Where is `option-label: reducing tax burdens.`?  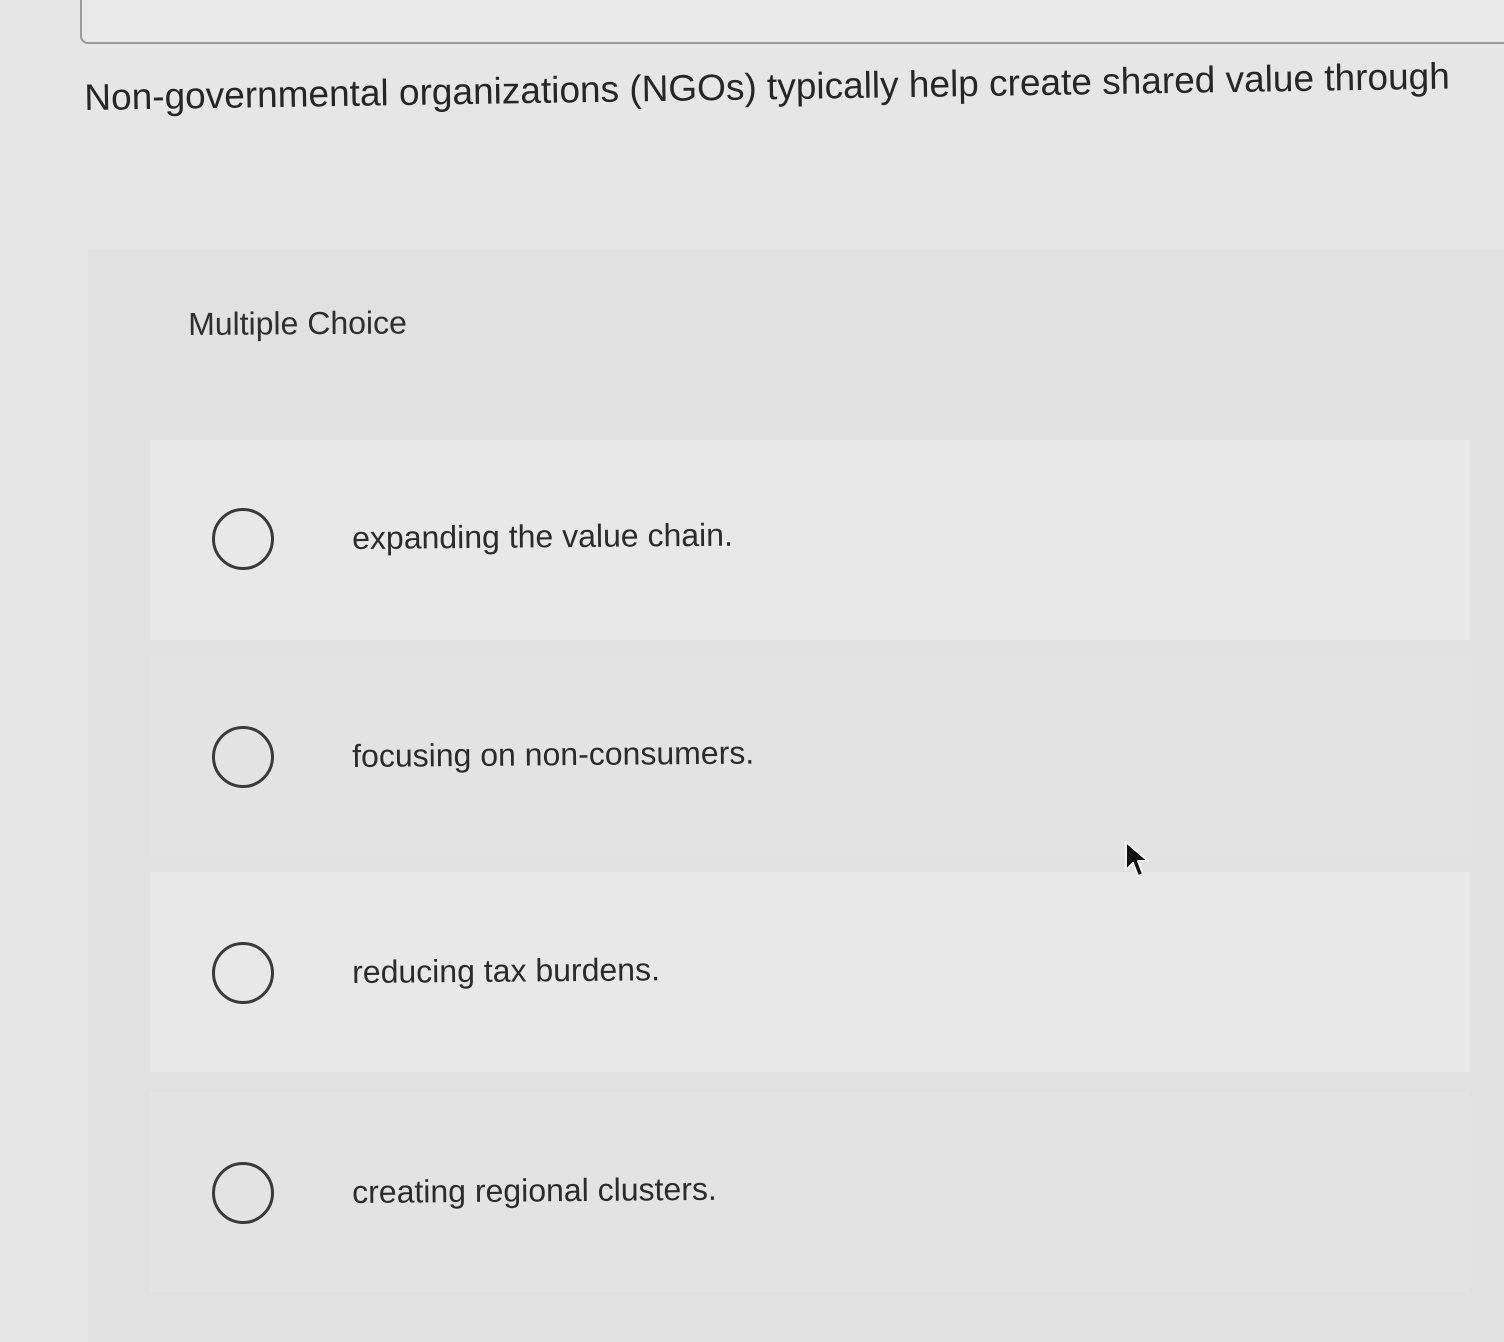
option-label: reducing tax burdens. is located at coordinates (506, 970).